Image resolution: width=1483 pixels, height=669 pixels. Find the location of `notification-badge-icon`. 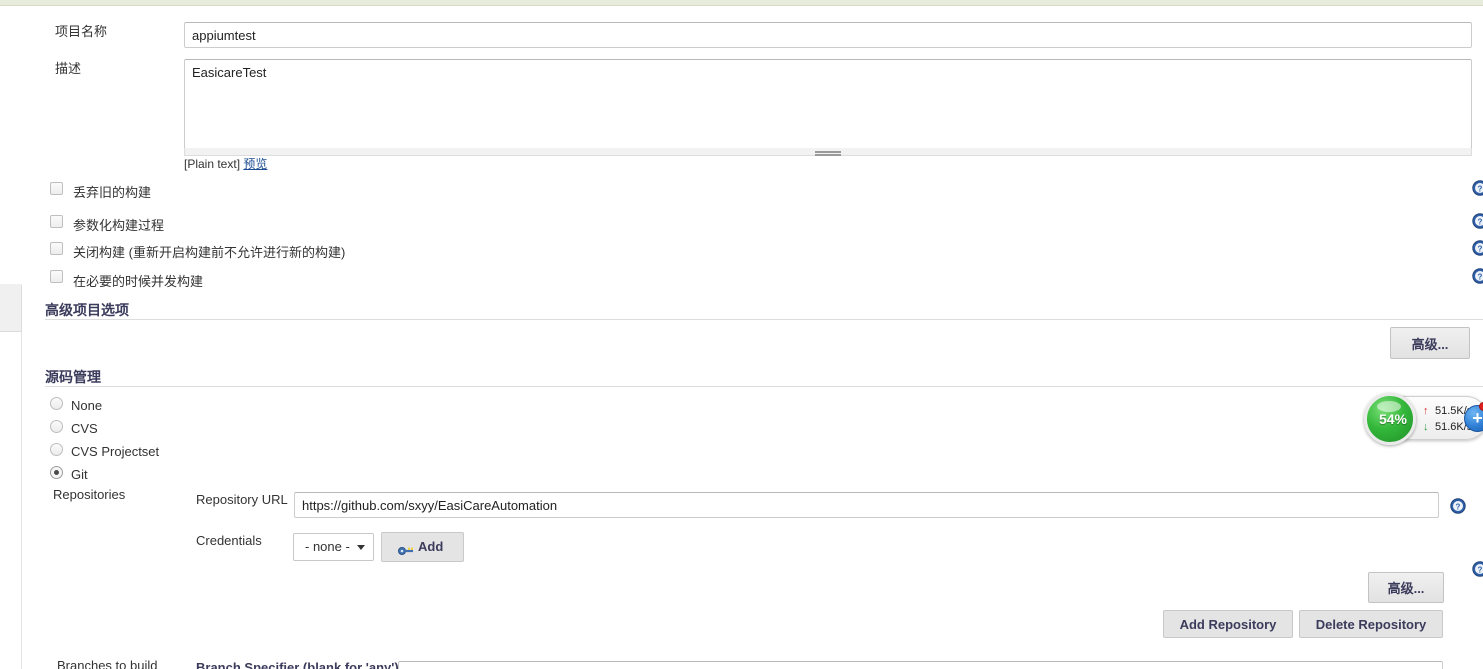

notification-badge-icon is located at coordinates (1481, 406).